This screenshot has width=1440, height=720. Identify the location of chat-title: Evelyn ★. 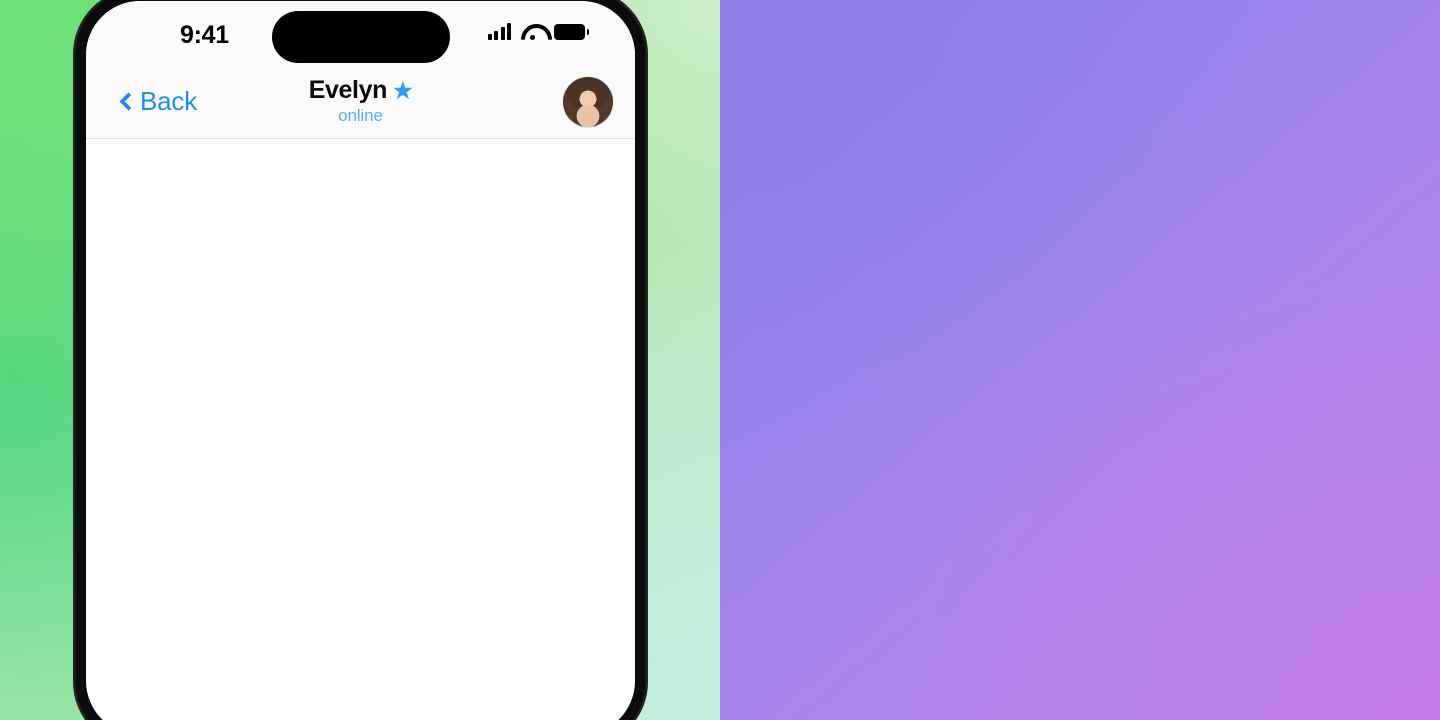
(360, 90).